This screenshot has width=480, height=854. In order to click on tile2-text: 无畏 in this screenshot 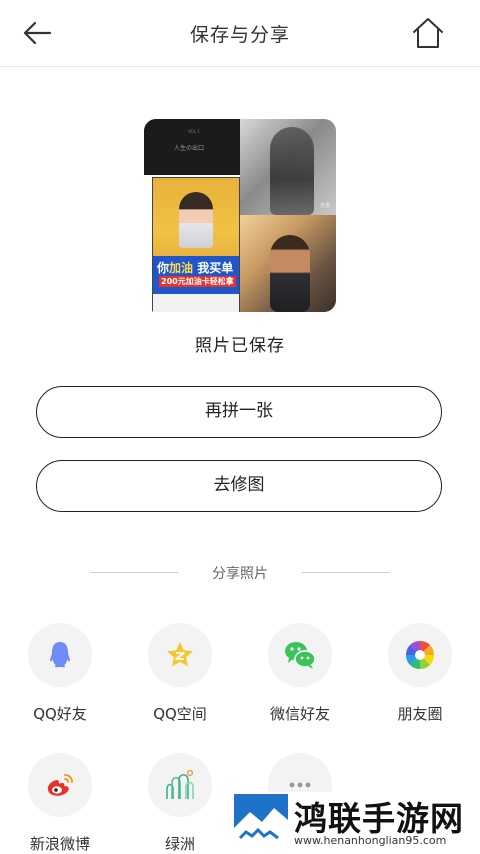, I will do `click(324, 206)`.